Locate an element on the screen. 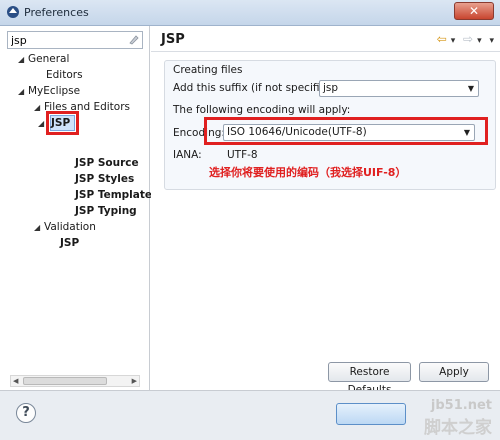 The width and height of the screenshot is (500, 440). ok-button is located at coordinates (371, 414).